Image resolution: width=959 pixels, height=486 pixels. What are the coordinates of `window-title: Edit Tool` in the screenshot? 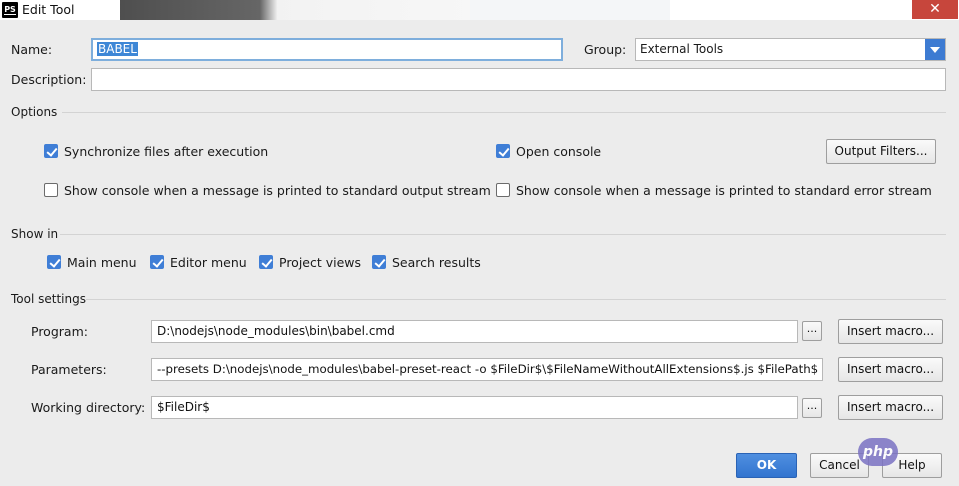 It's located at (48, 9).